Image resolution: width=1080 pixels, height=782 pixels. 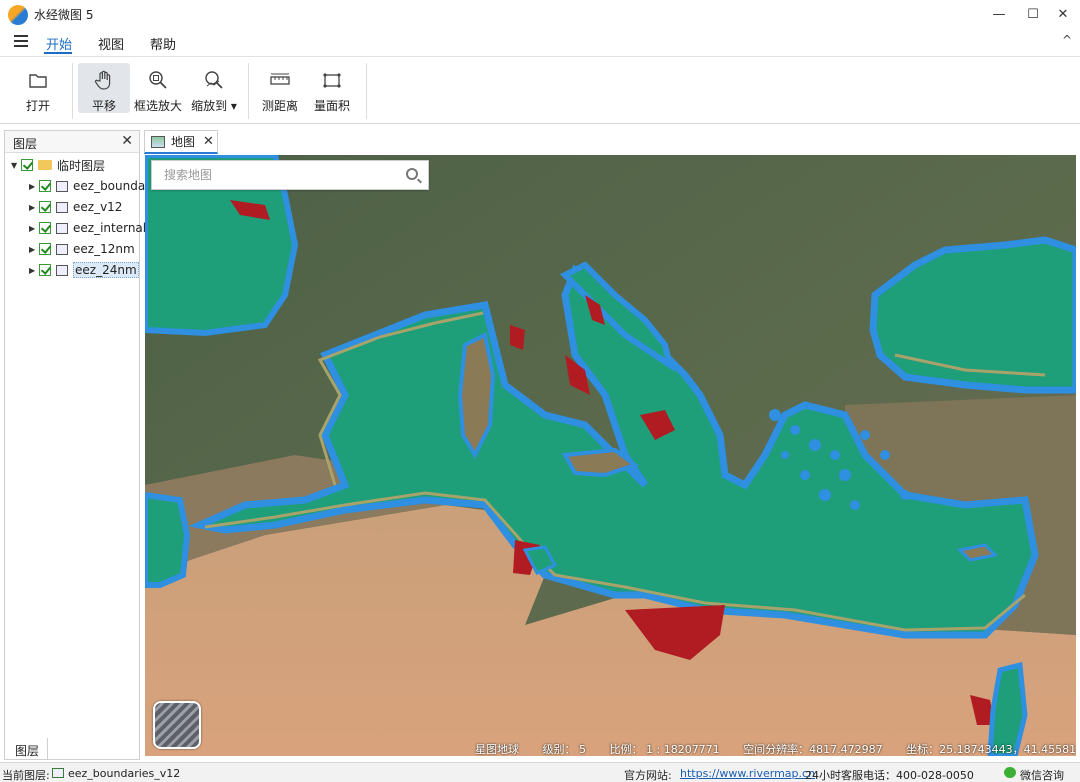 I want to click on layer-item: ▶ eez_v12, so click(x=75, y=207).